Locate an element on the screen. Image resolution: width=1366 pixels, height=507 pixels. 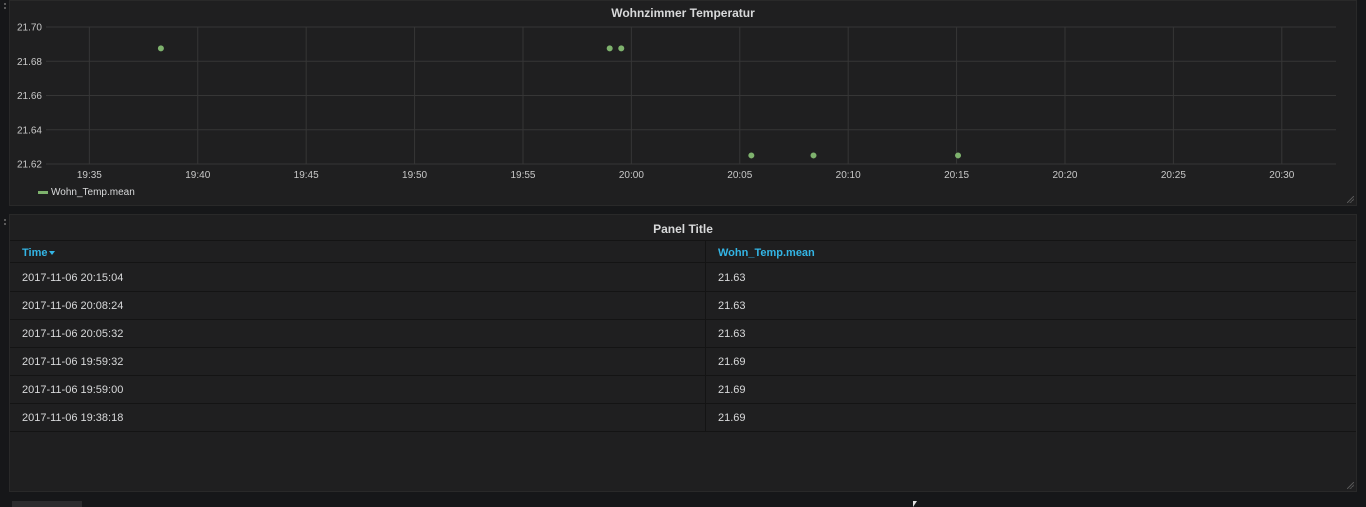
table-header: Time Wohn_Temp.mean is located at coordinates (683, 251).